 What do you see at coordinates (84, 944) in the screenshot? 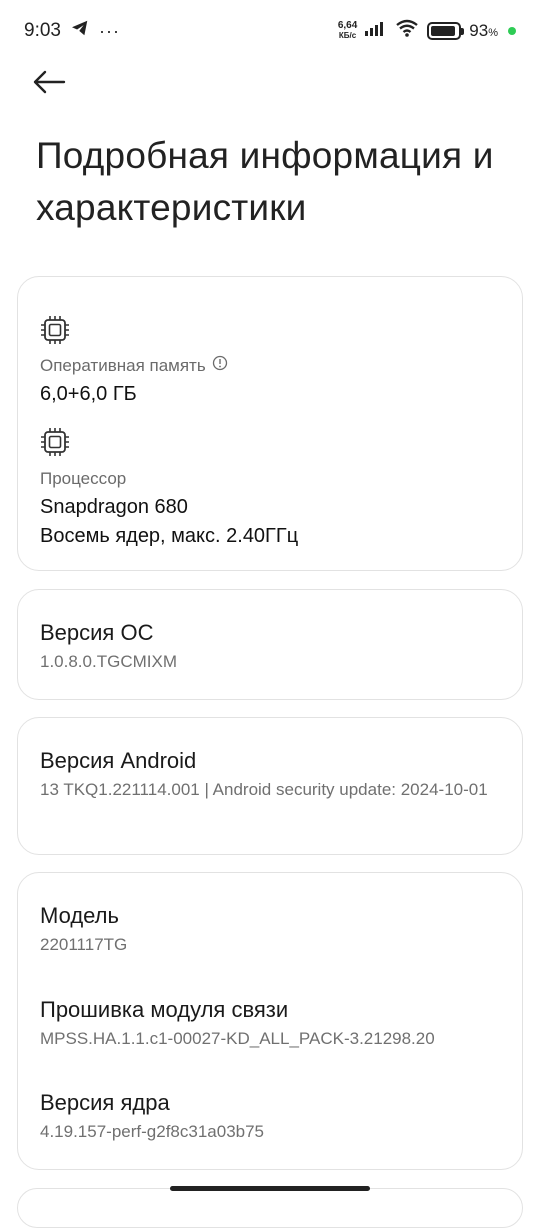
I see `model-value: 2201117TG` at bounding box center [84, 944].